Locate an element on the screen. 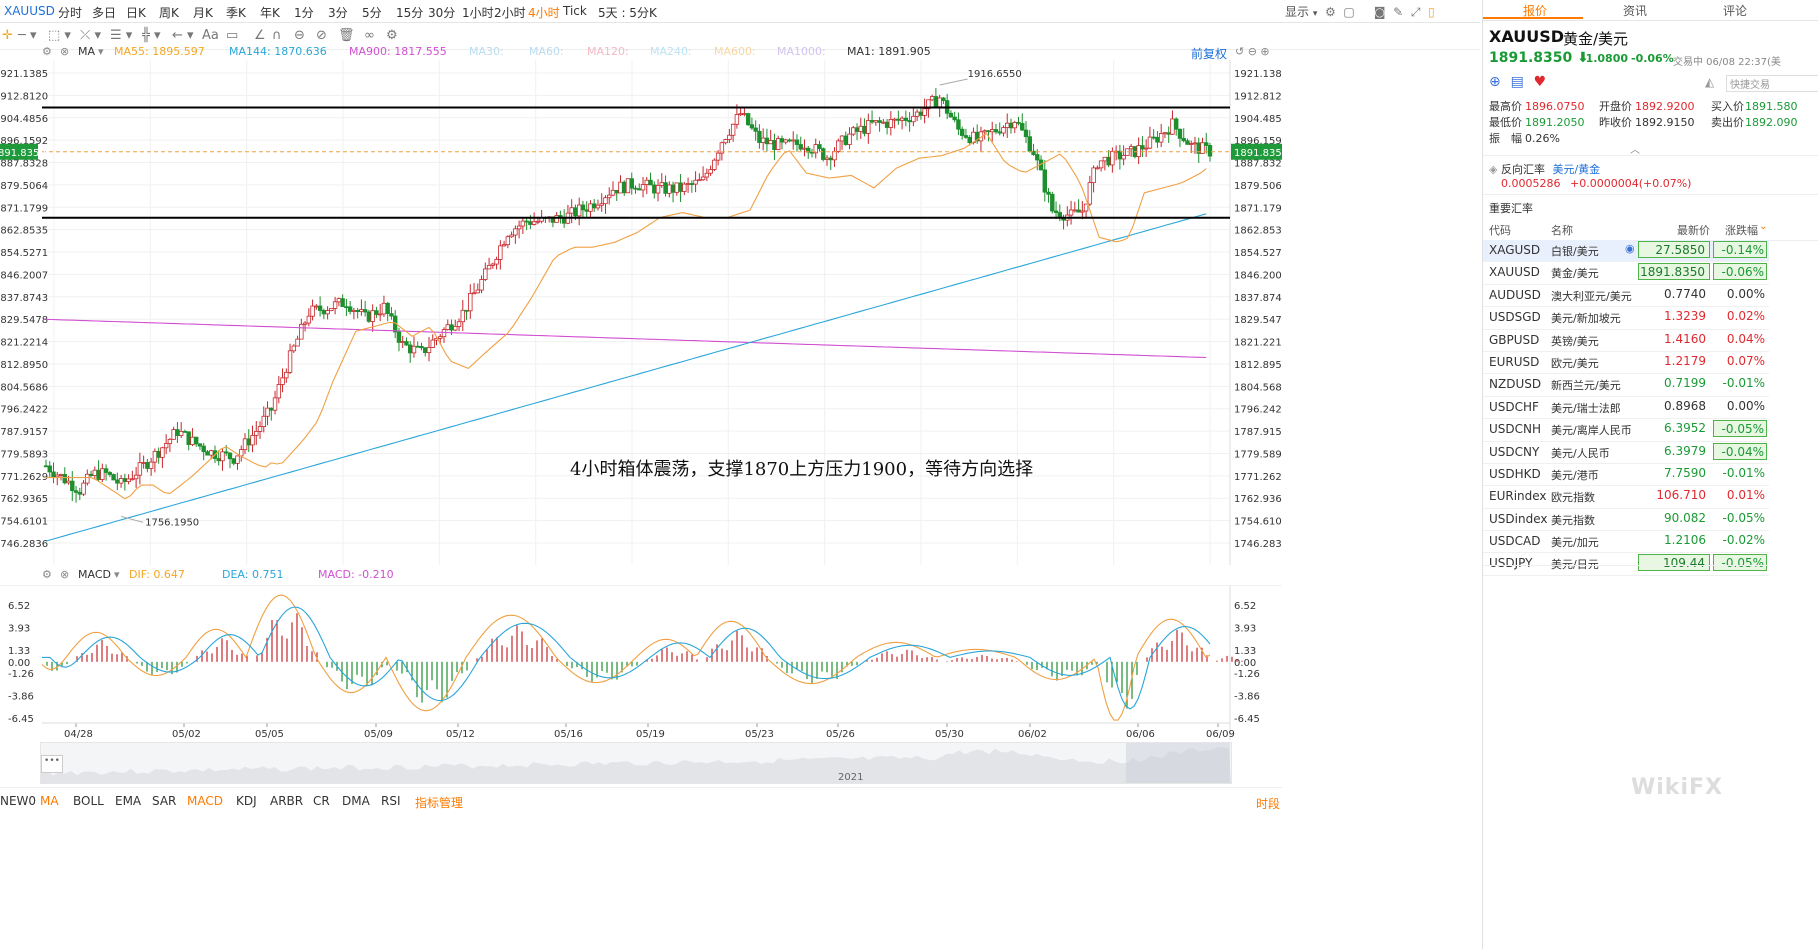 This screenshot has height=949, width=1818. text-tool-icon: Aa is located at coordinates (210, 35).